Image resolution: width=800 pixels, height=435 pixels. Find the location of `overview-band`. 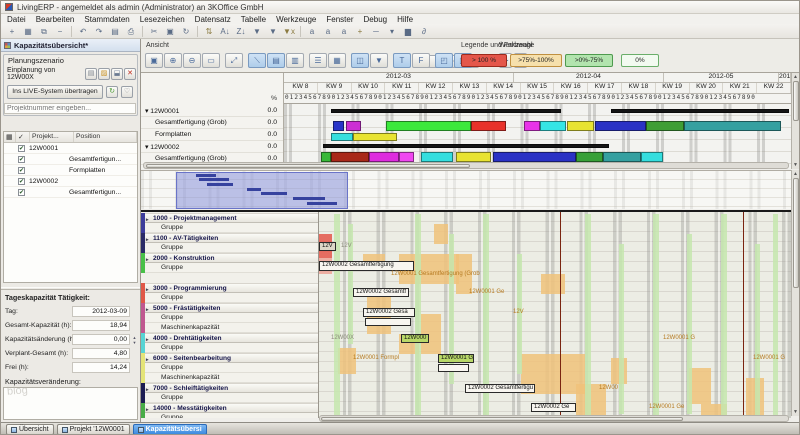

overview-band is located at coordinates (466, 189).